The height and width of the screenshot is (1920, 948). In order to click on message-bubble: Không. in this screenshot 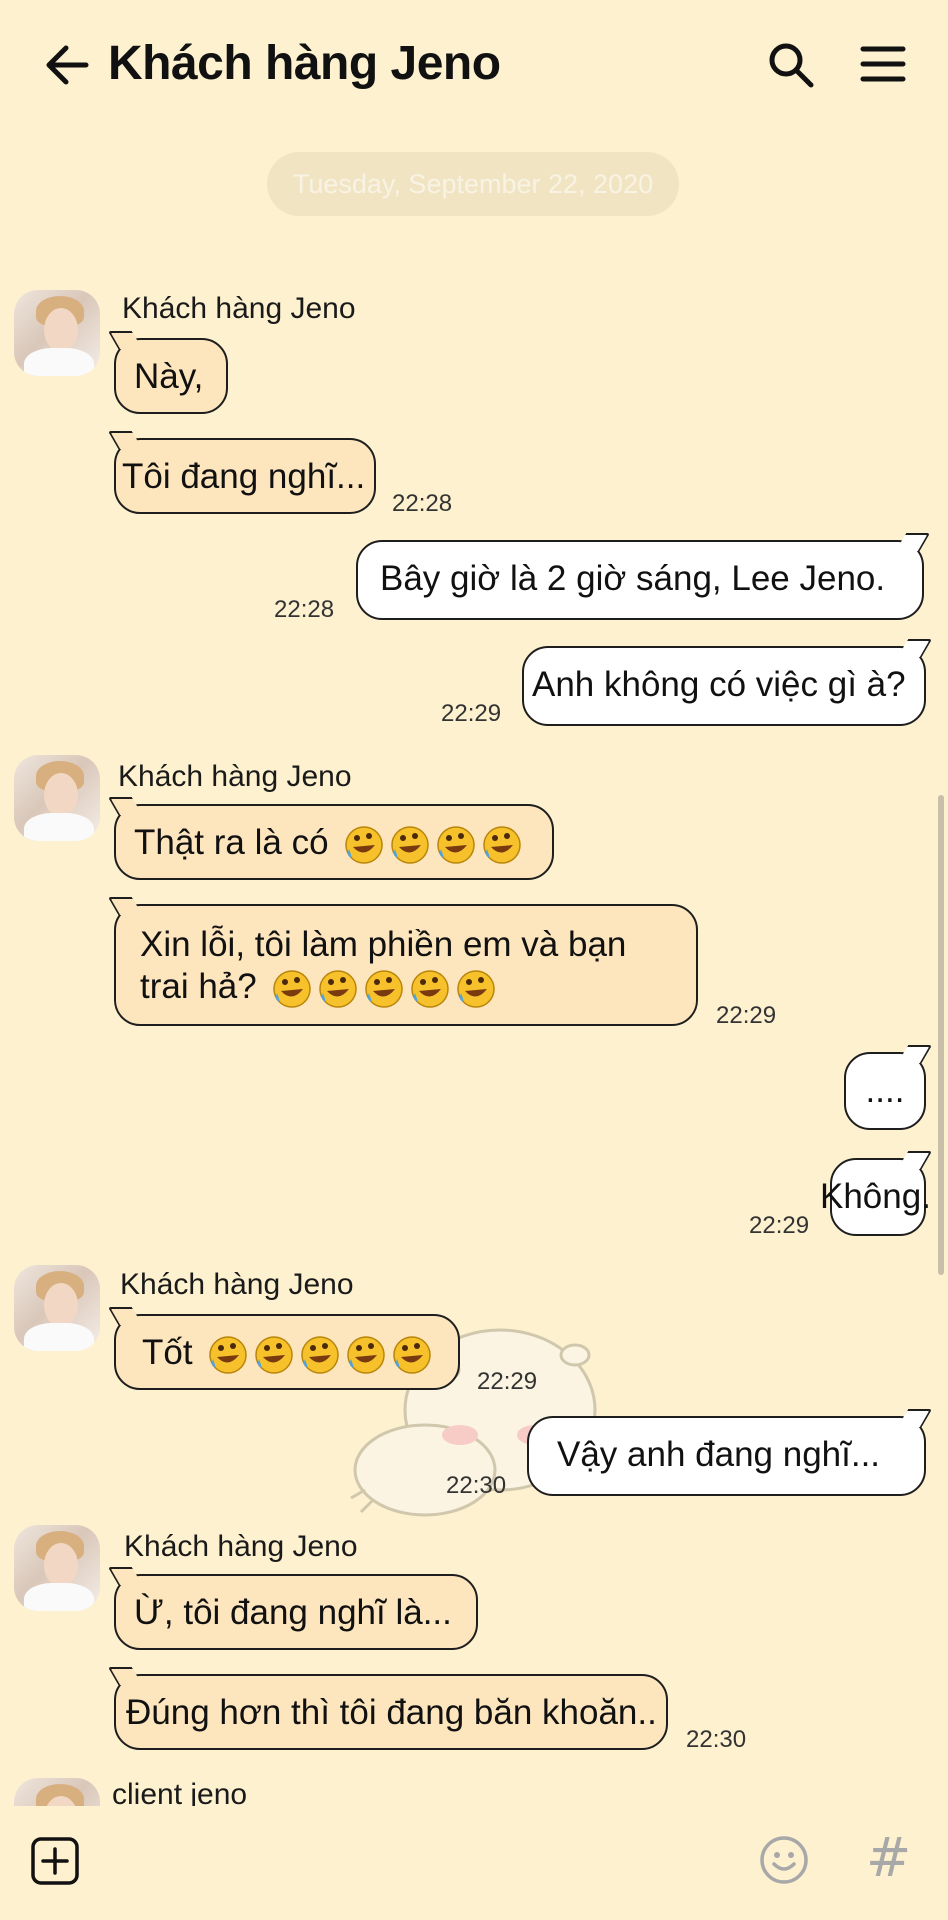, I will do `click(875, 1197)`.